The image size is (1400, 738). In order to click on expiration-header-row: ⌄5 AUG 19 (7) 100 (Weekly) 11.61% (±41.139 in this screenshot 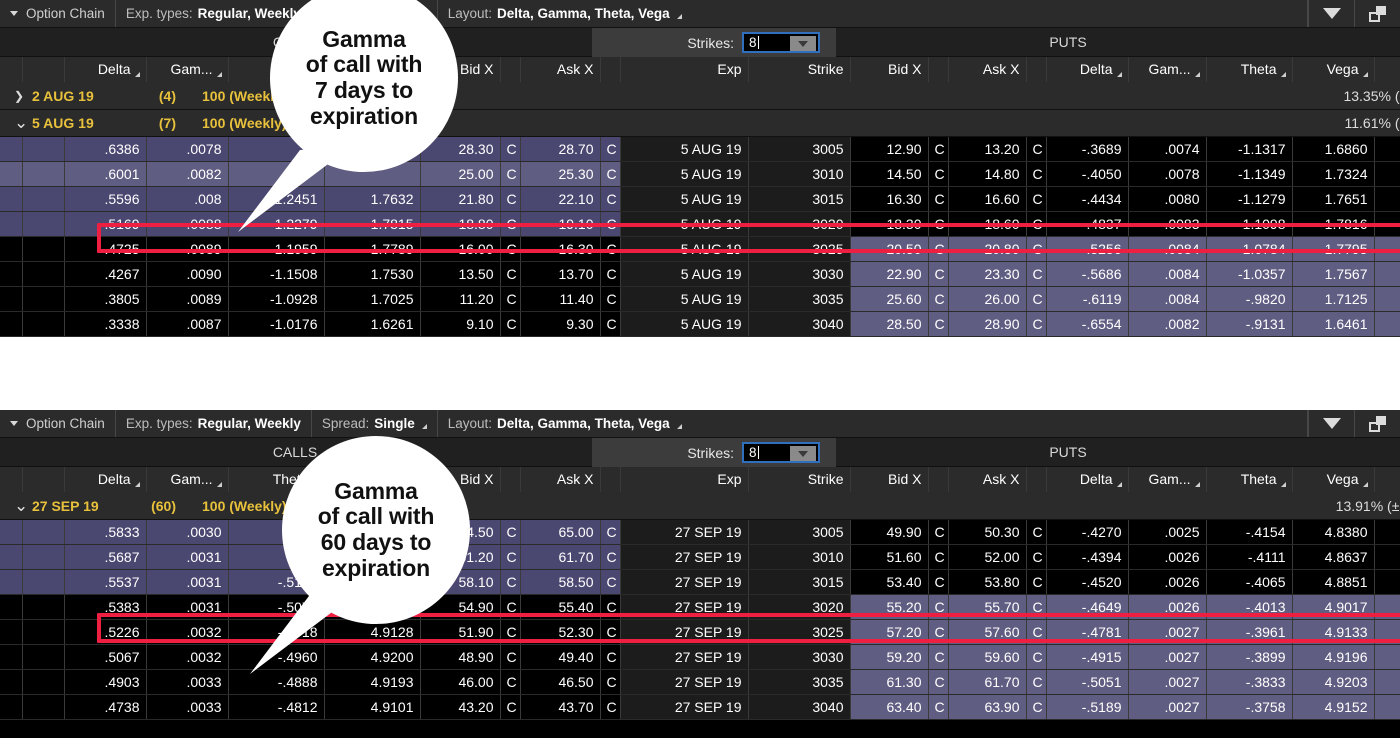, I will do `click(700, 123)`.